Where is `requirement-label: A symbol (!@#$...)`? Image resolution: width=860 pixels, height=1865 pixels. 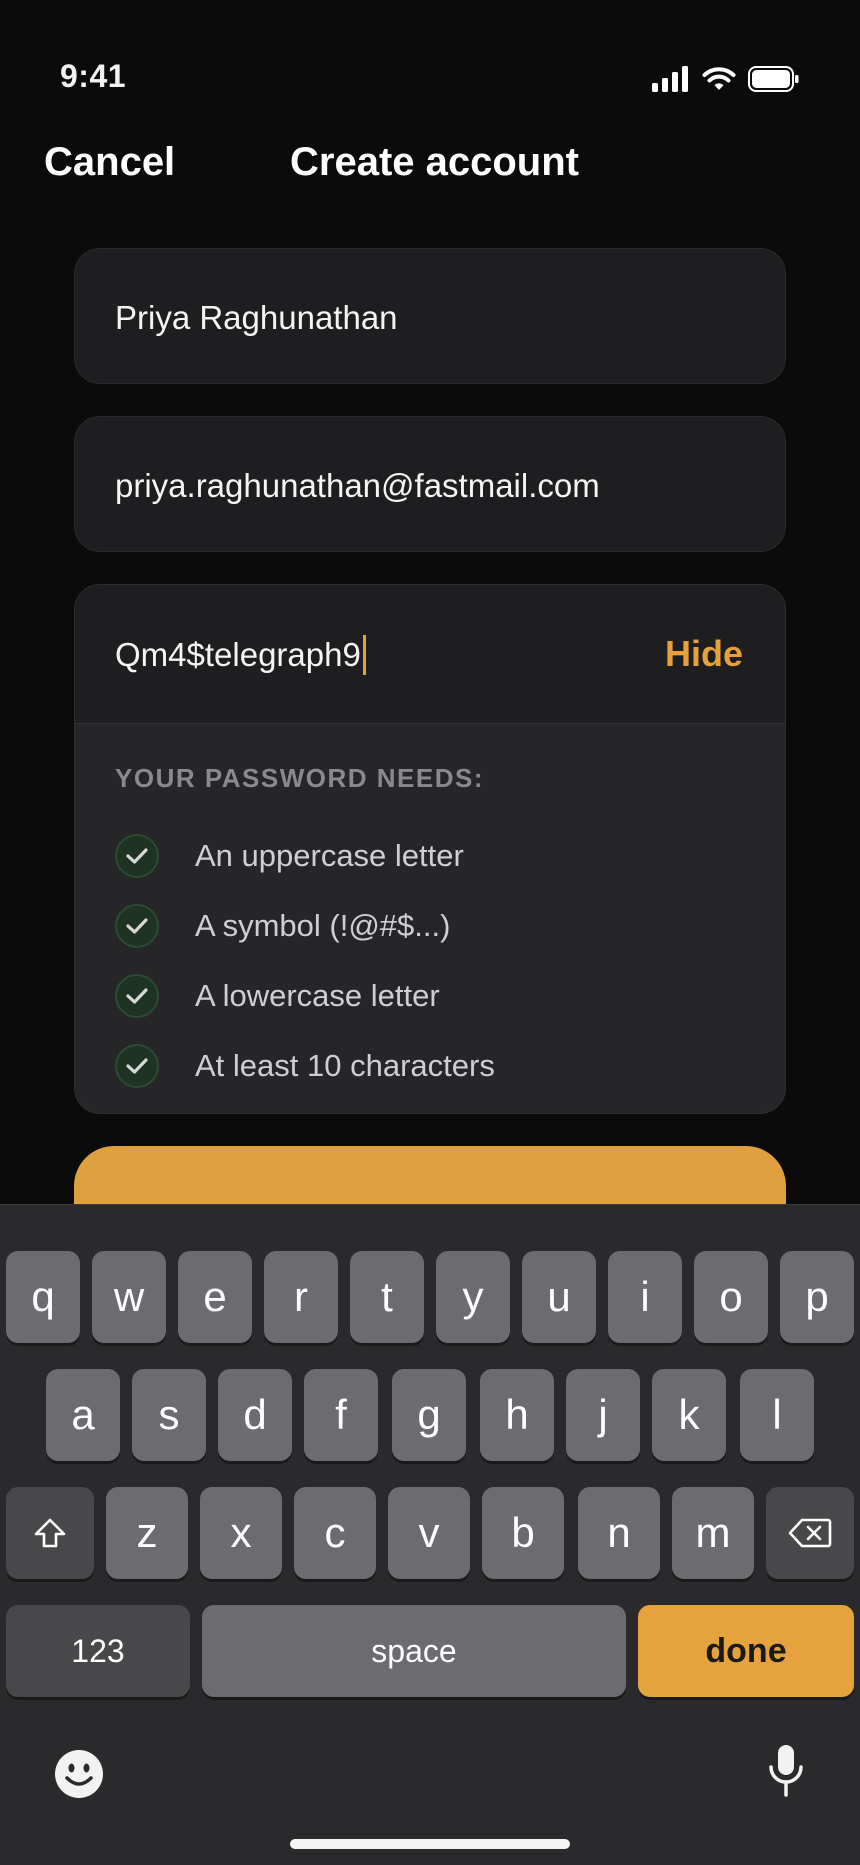 requirement-label: A symbol (!@#$...) is located at coordinates (323, 925).